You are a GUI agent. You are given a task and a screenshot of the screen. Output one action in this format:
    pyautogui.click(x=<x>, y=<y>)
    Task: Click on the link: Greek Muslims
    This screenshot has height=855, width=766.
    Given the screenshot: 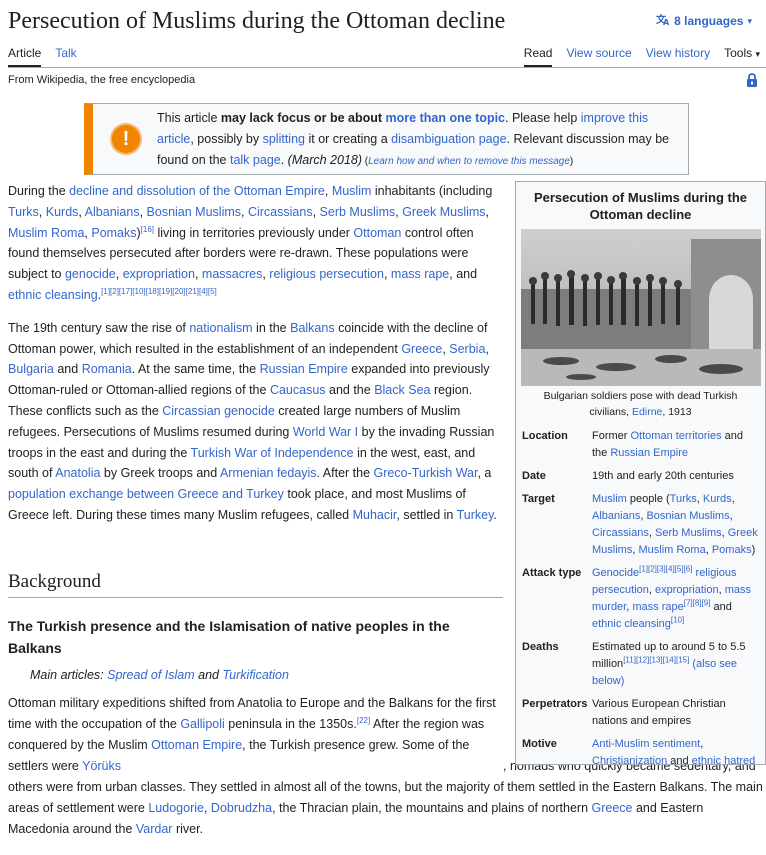 What is the action you would take?
    pyautogui.click(x=443, y=212)
    